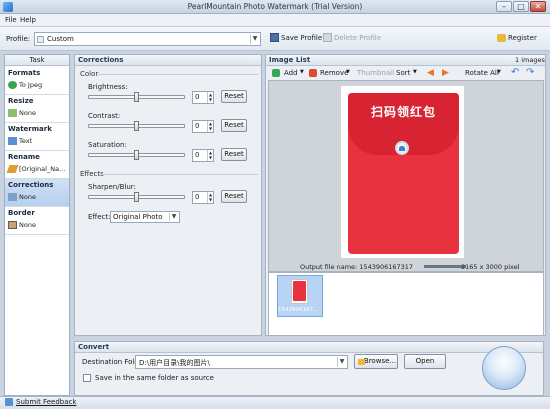  Describe the element at coordinates (445, 266) in the screenshot. I see `output-scrollbar` at that location.